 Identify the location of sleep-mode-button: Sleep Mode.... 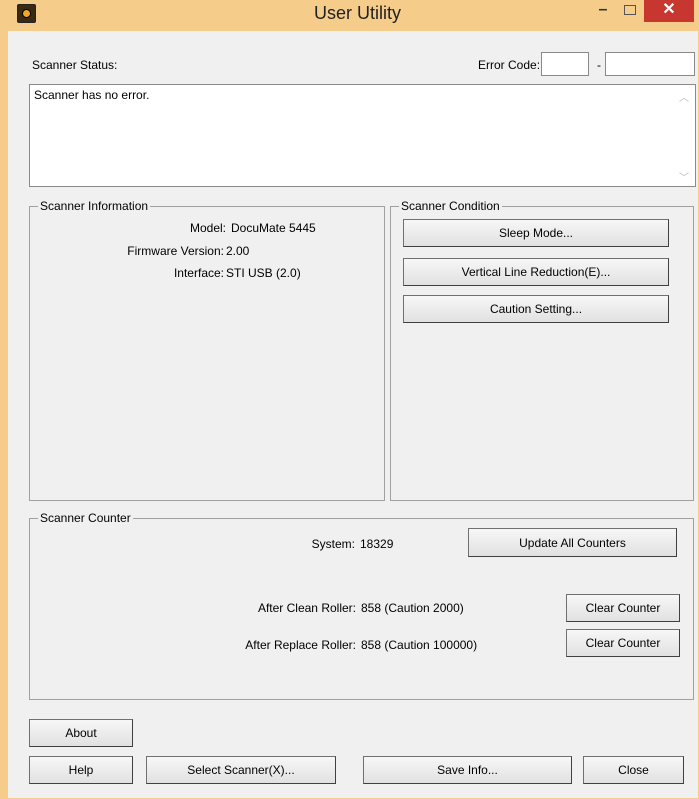
(536, 233).